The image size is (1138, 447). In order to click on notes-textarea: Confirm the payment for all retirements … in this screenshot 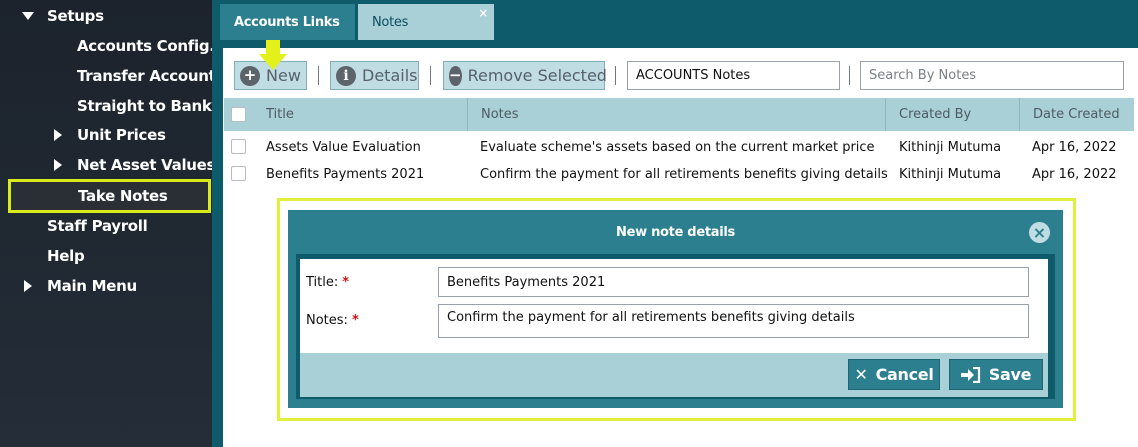, I will do `click(733, 321)`.